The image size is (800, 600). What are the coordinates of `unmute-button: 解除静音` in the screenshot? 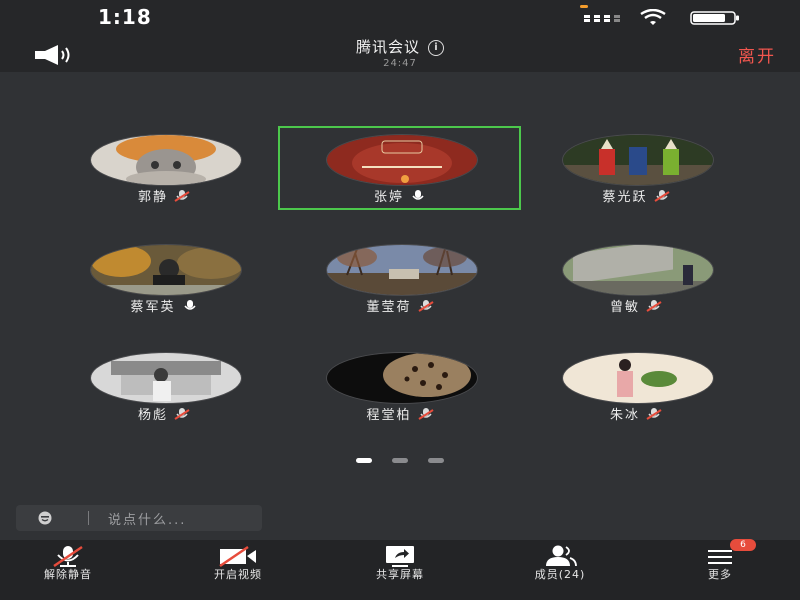 It's located at (68, 570).